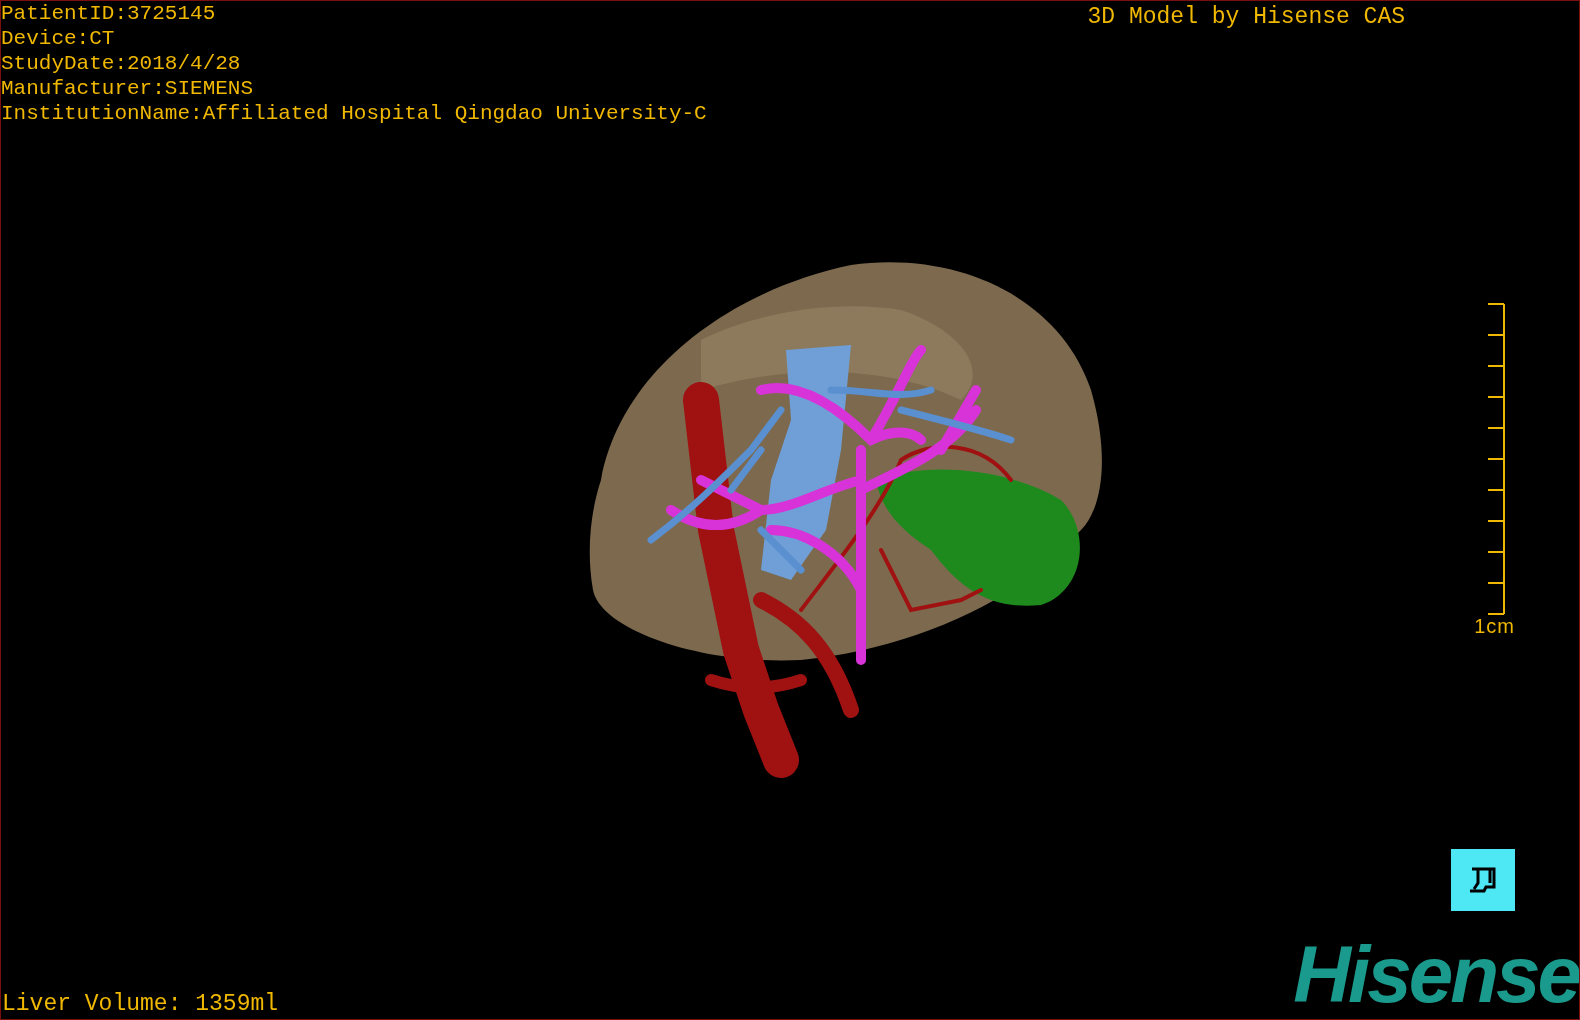  What do you see at coordinates (140, 1004) in the screenshot?
I see `liver-volume: Liver Volume: 1359ml` at bounding box center [140, 1004].